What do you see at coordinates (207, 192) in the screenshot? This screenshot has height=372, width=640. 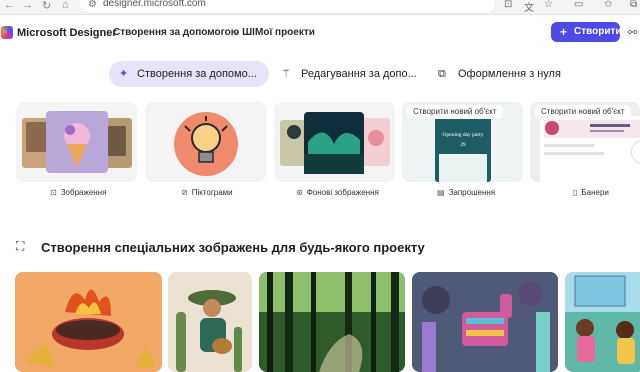 I see `category-label-stickers: ⊘ Піктограми` at bounding box center [207, 192].